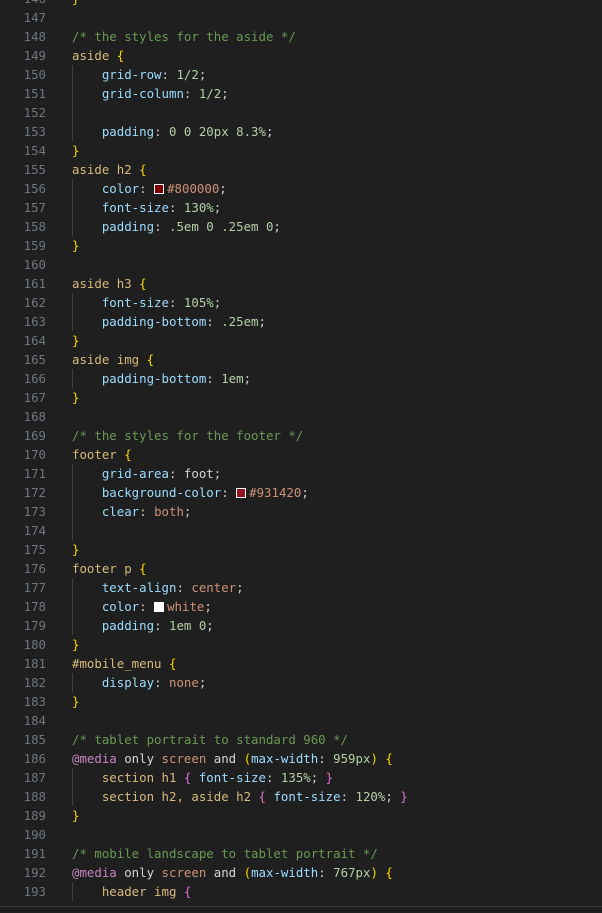 This screenshot has width=602, height=913. What do you see at coordinates (352, 758) in the screenshot?
I see `code-token: 959px` at bounding box center [352, 758].